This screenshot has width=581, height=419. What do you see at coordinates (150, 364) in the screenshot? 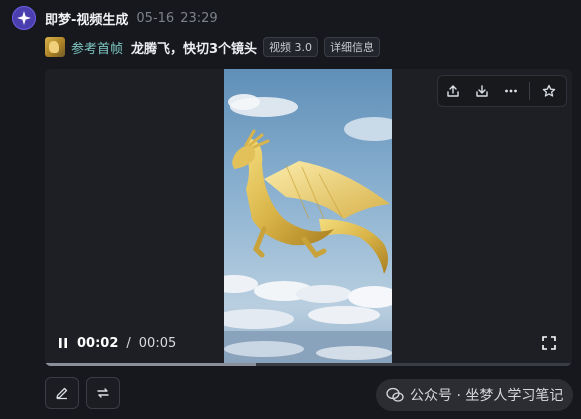
I see `progress-fill` at bounding box center [150, 364].